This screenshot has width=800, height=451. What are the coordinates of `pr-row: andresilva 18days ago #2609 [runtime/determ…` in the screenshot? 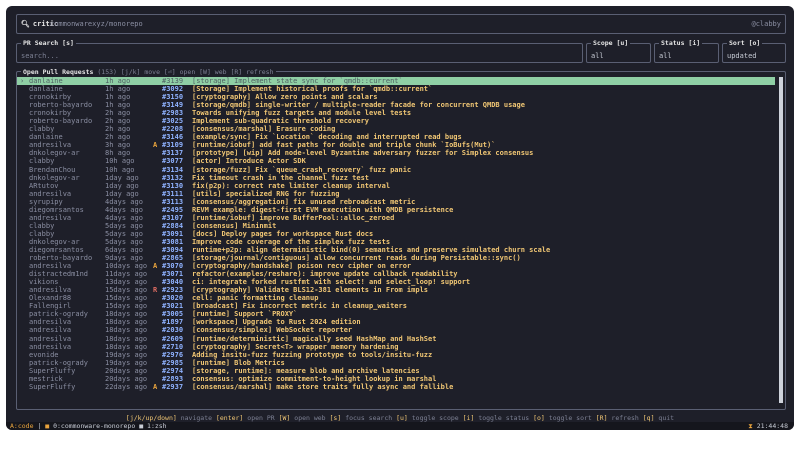 It's located at (396, 339).